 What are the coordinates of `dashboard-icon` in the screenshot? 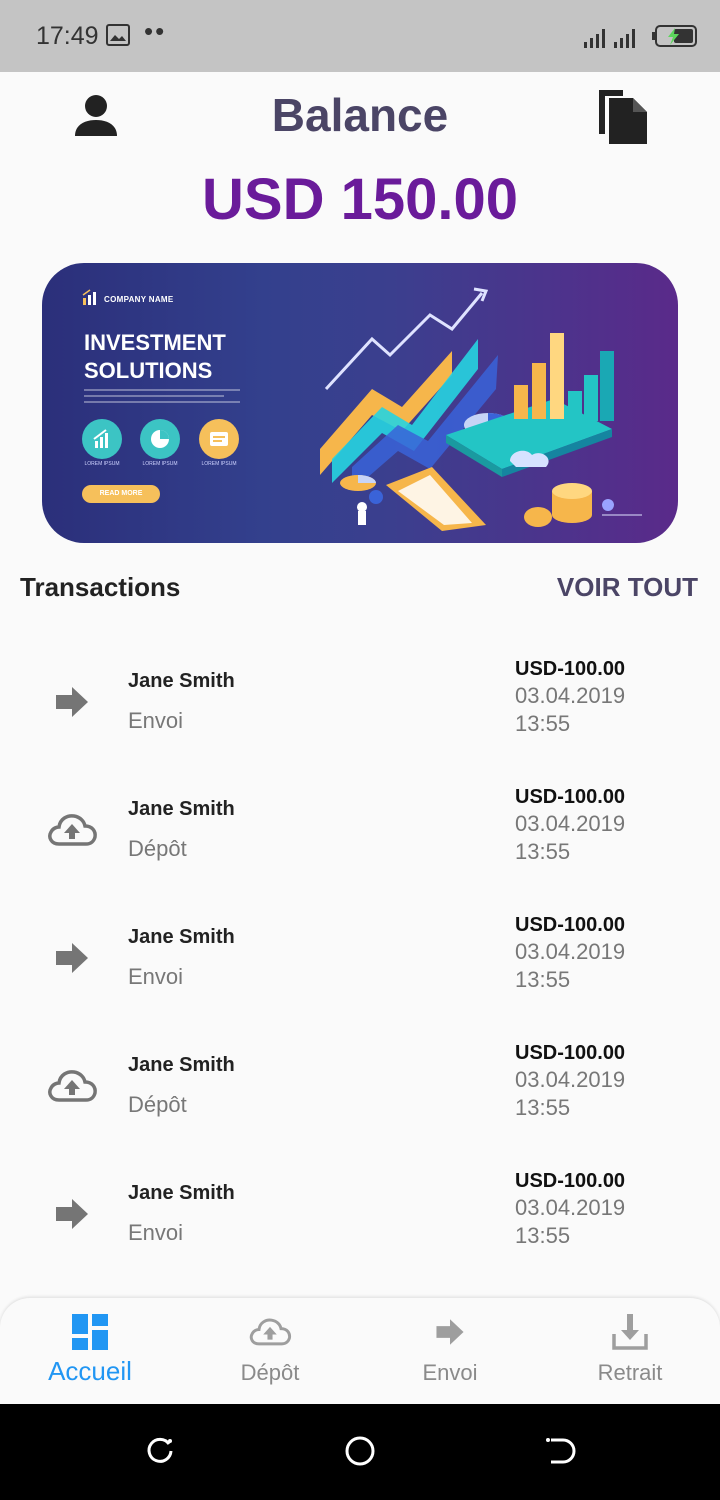 It's located at (90, 1332).